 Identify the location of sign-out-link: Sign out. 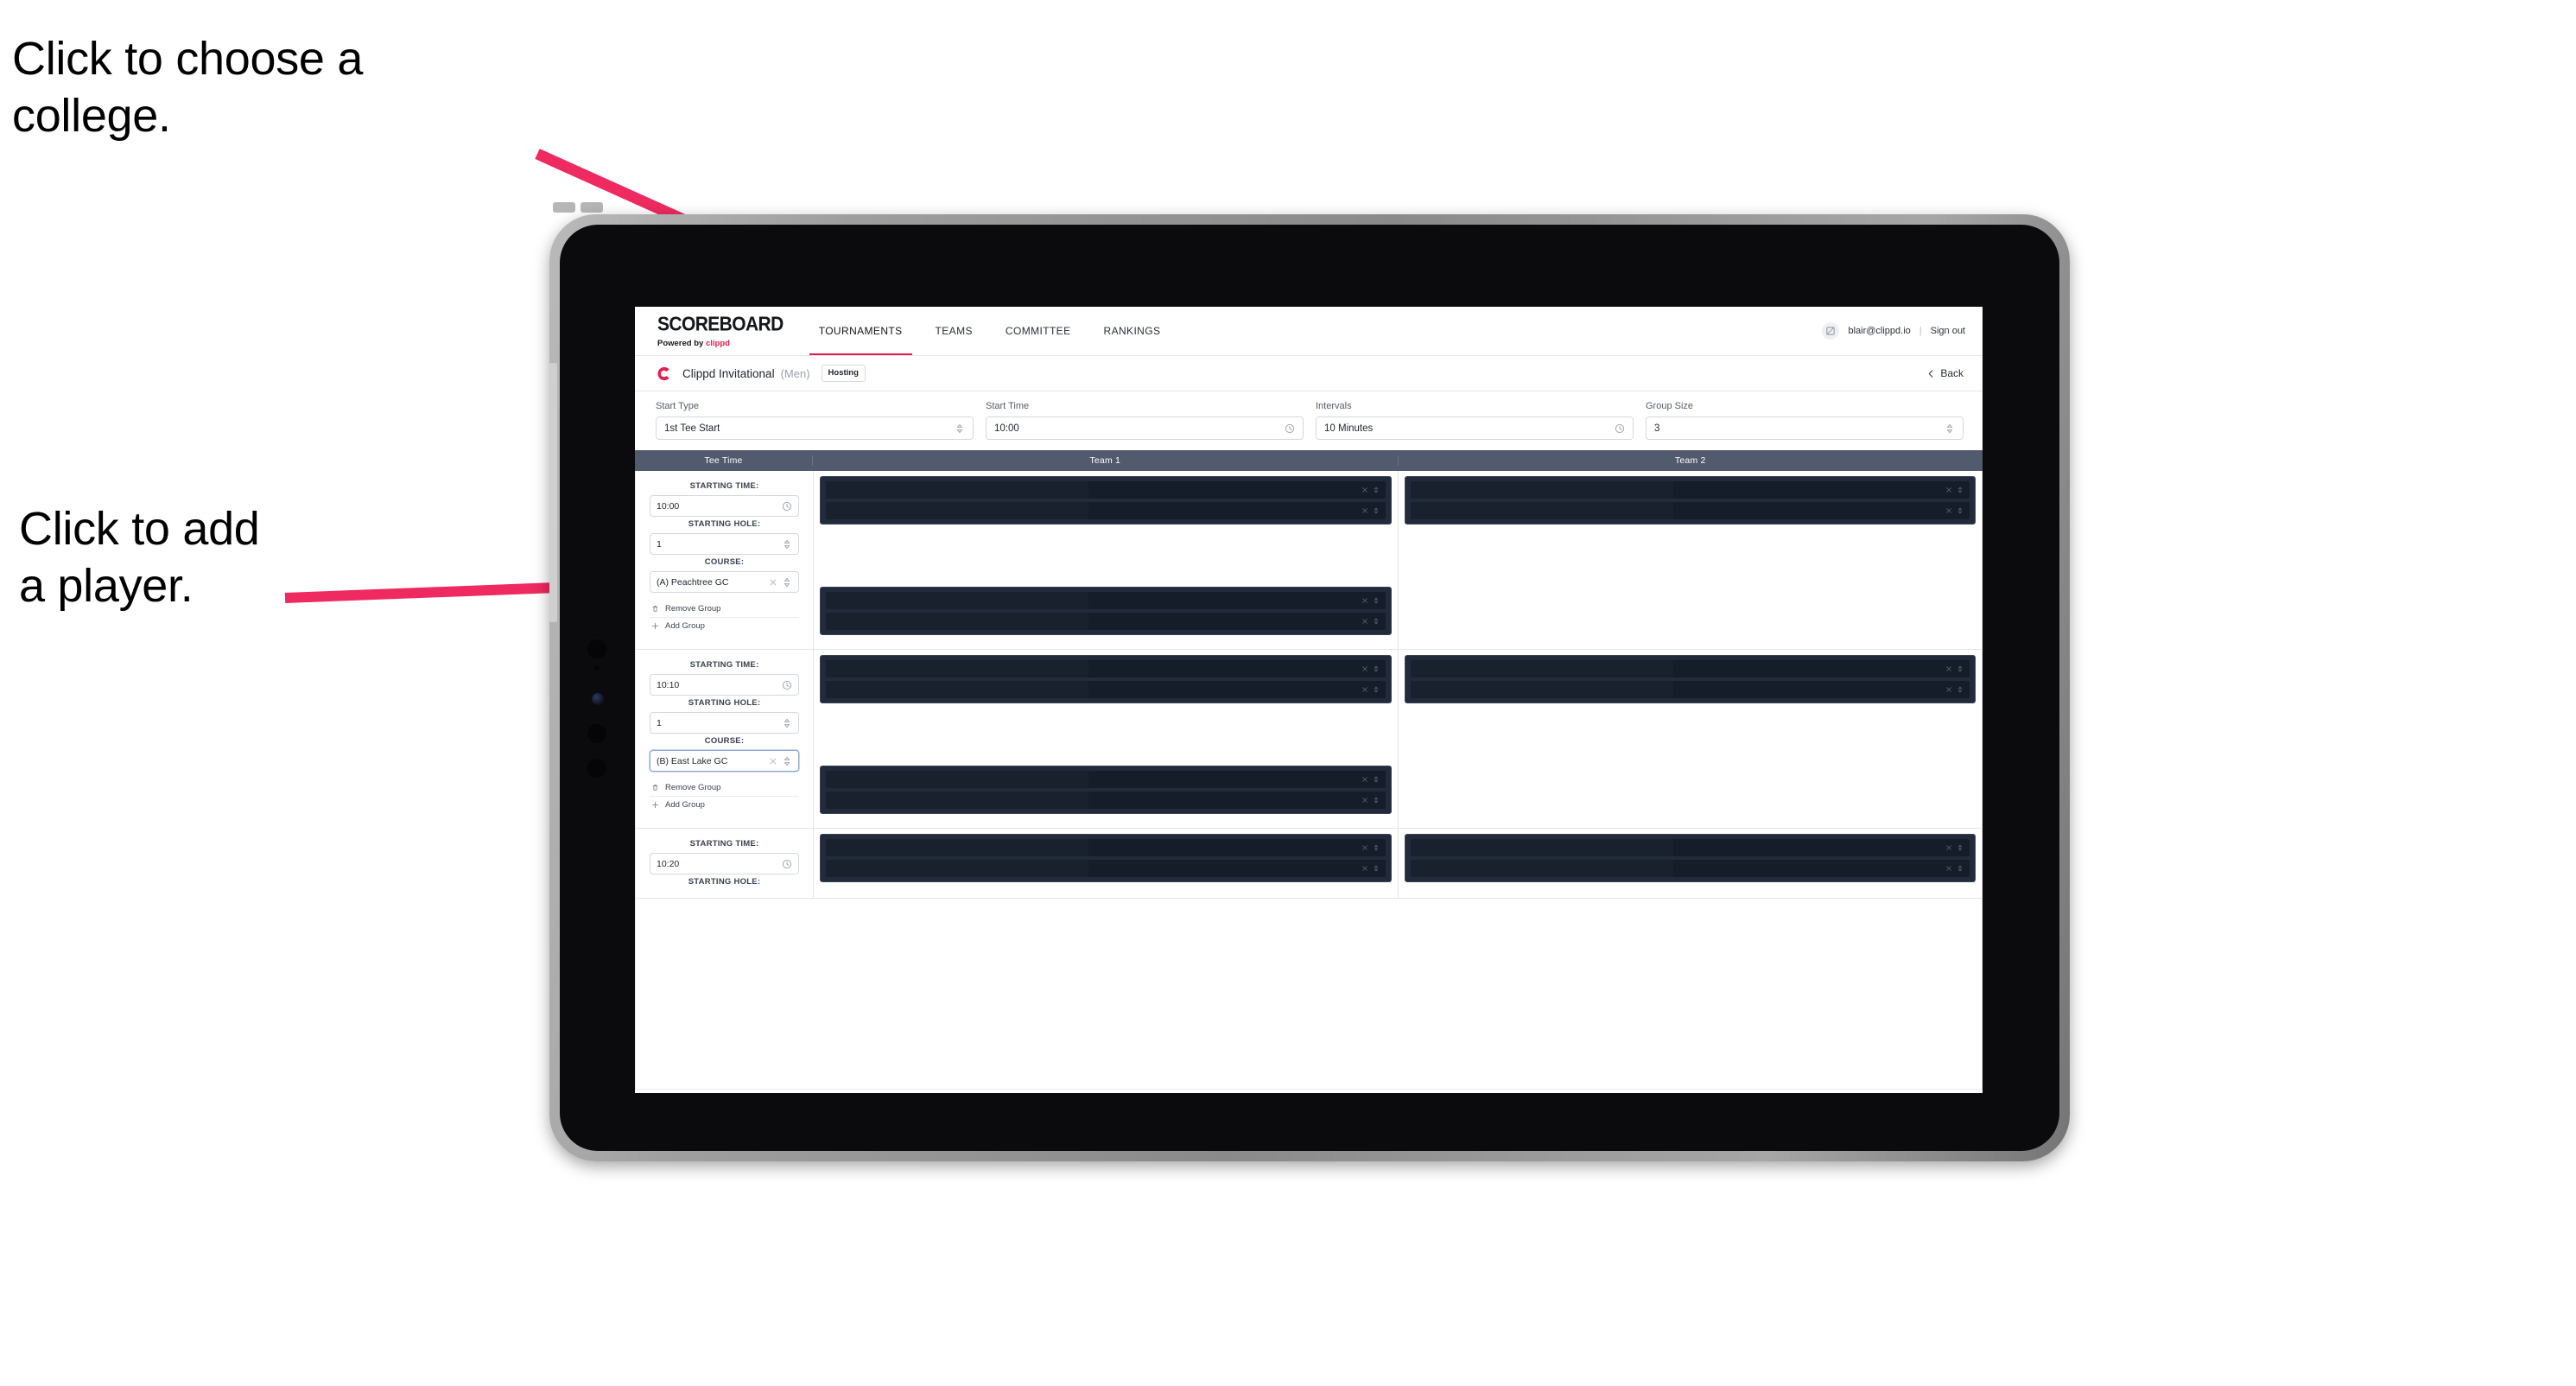
(1948, 331).